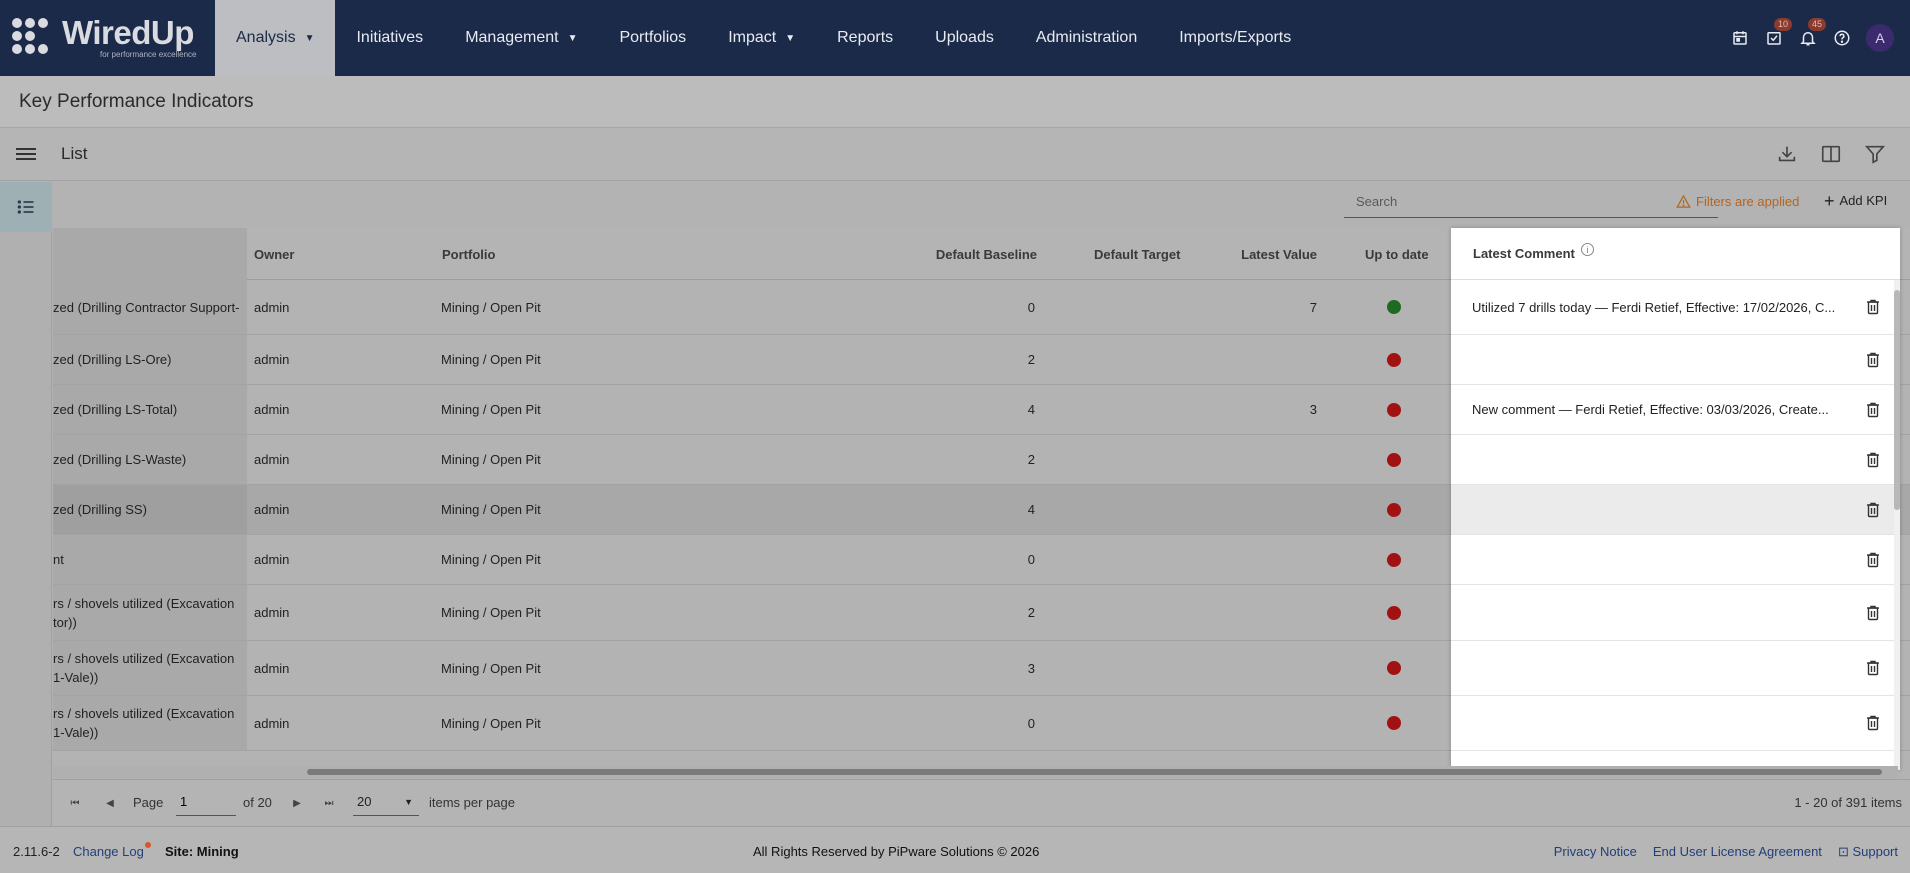 The image size is (1910, 873). What do you see at coordinates (150, 509) in the screenshot?
I see `kpi-name-cell: zed (Drilling SS)` at bounding box center [150, 509].